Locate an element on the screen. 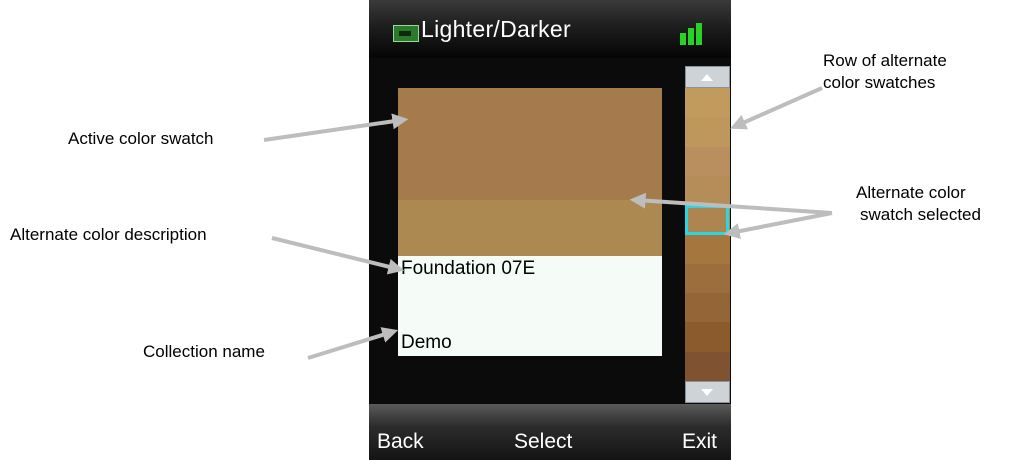 This screenshot has width=1010, height=460. scroll-up-button is located at coordinates (707, 77).